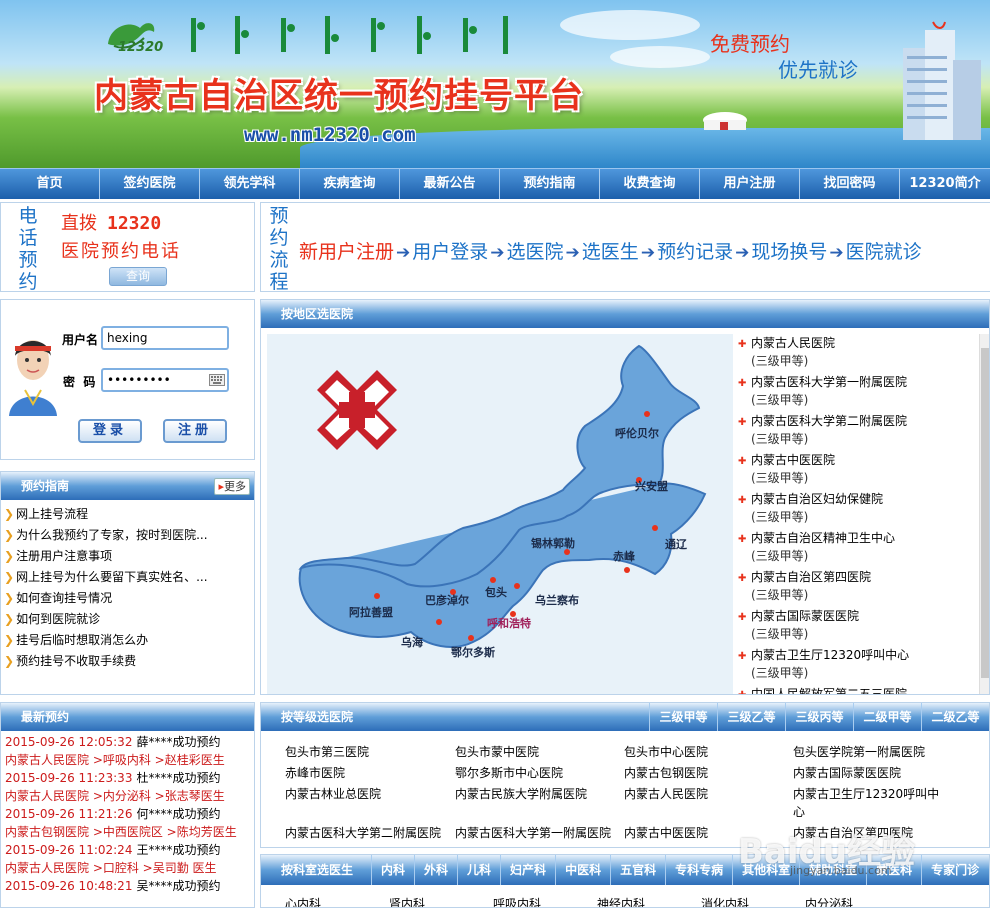  Describe the element at coordinates (637, 433) in the screenshot. I see `region-label: 呼伦贝尔` at that location.